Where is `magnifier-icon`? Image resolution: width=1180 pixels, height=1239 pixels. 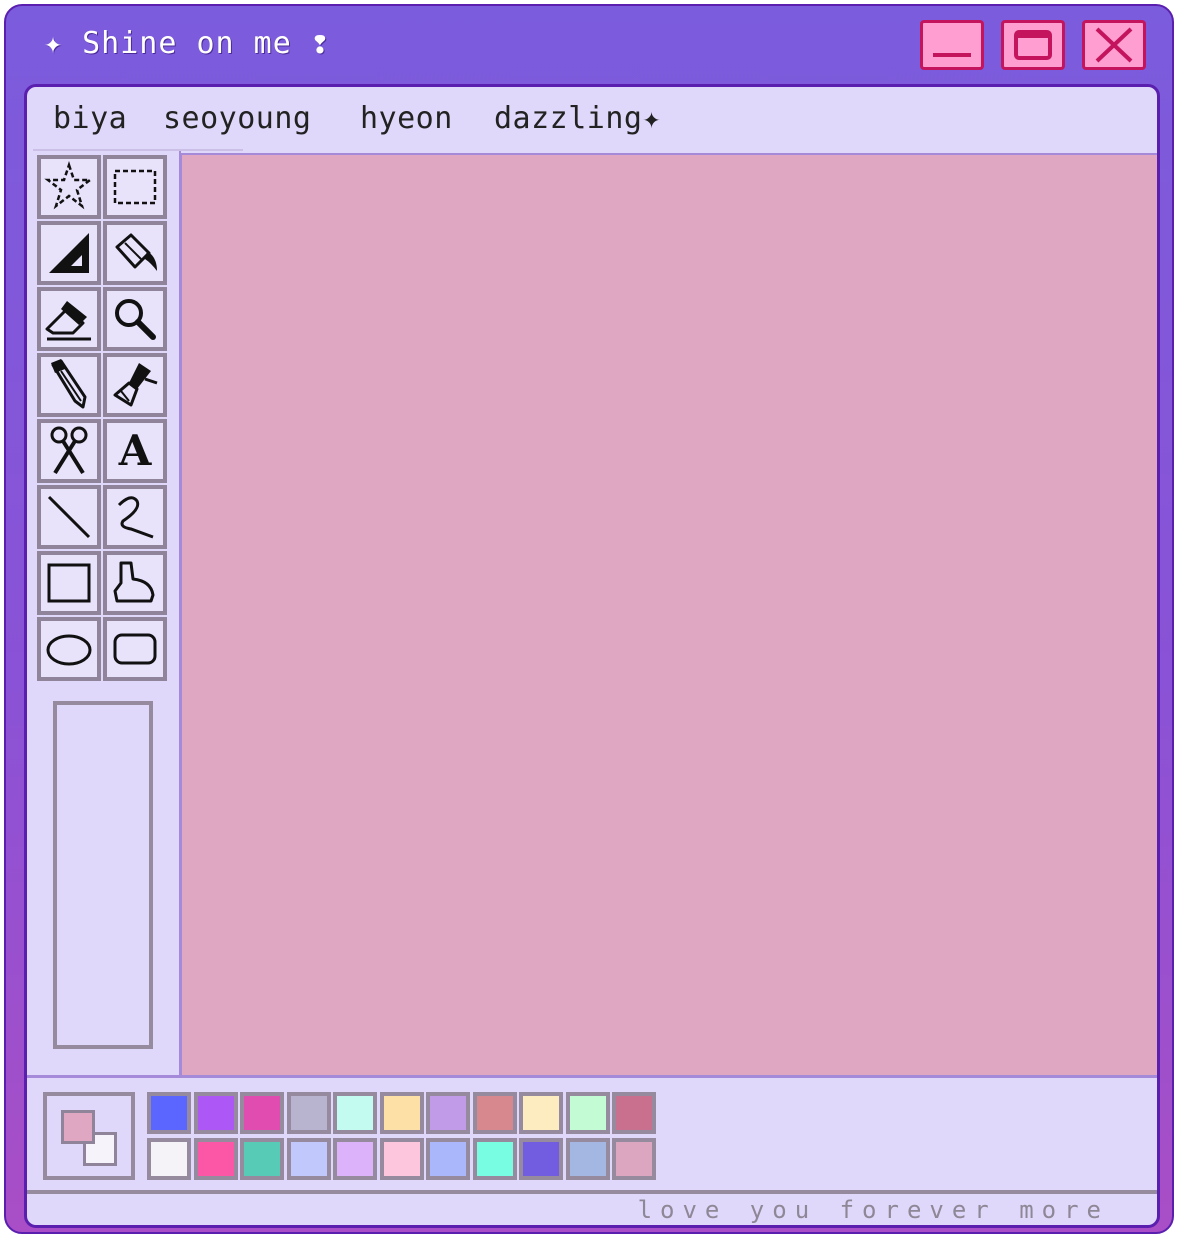 magnifier-icon is located at coordinates (135, 319).